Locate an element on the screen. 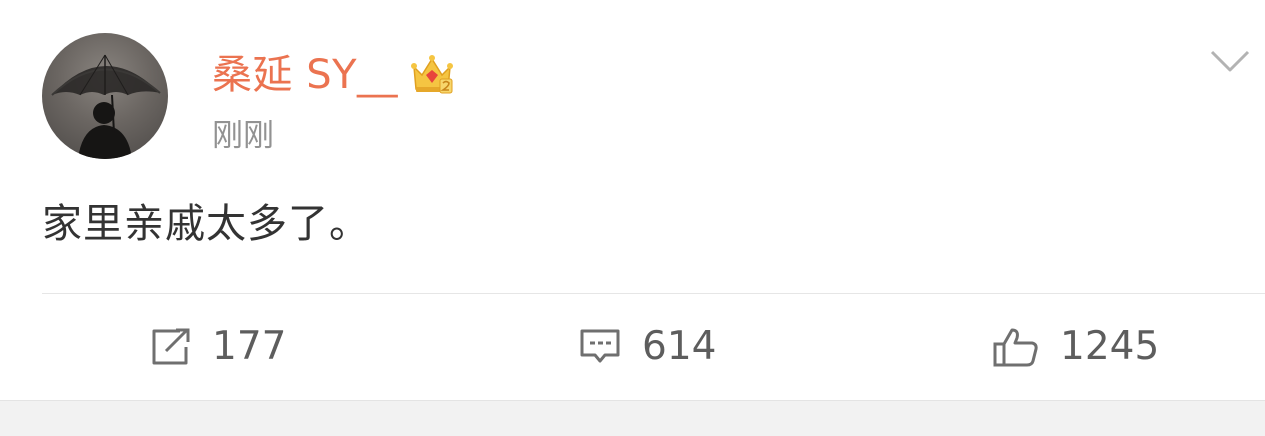 Image resolution: width=1265 pixels, height=436 pixels. chevron-down-icon is located at coordinates (1230, 61).